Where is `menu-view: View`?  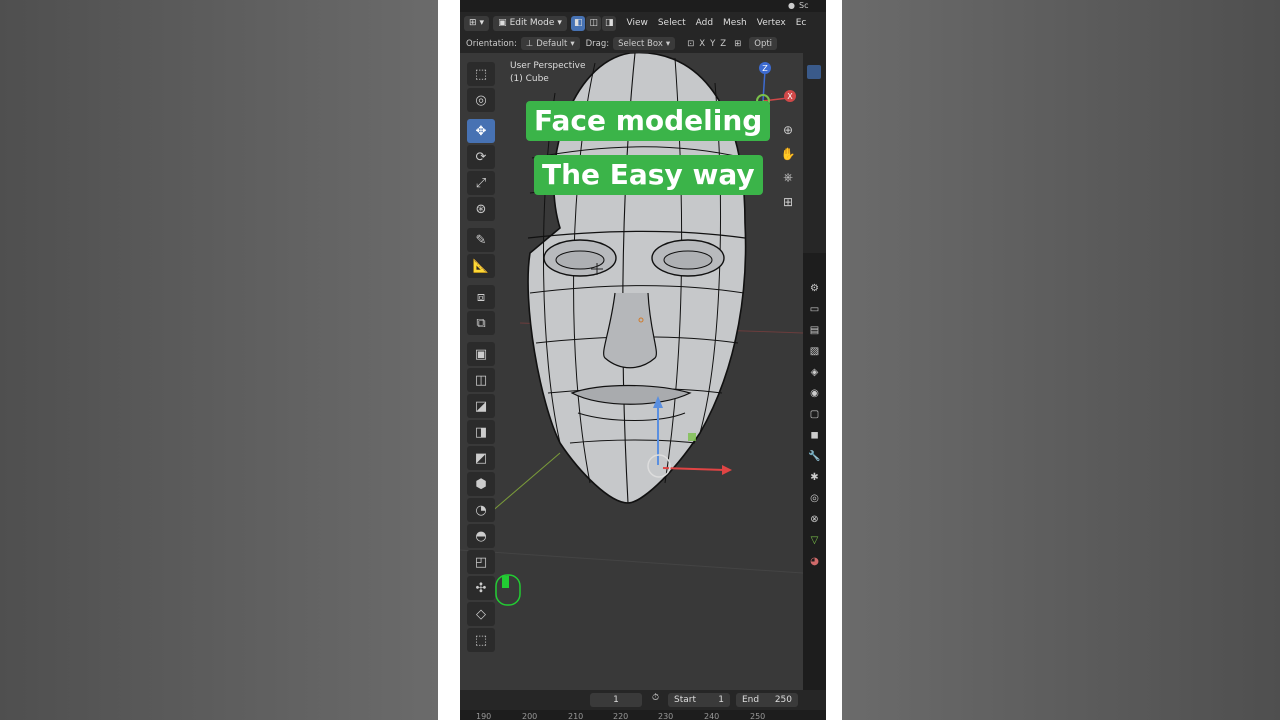 menu-view: View is located at coordinates (636, 23).